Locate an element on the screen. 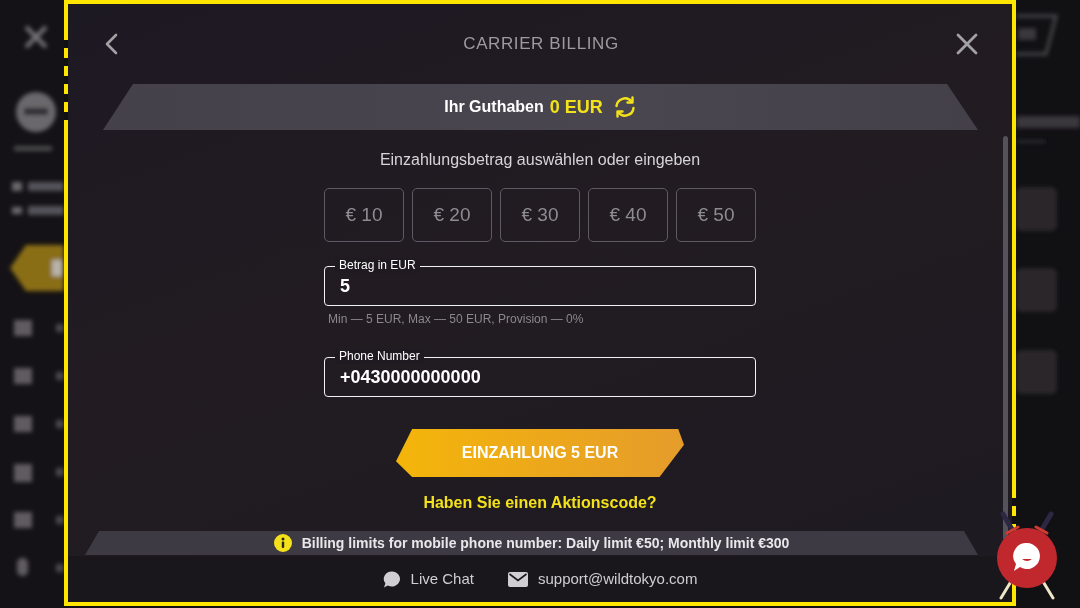  amount-preset-button: € 40 is located at coordinates (628, 215).